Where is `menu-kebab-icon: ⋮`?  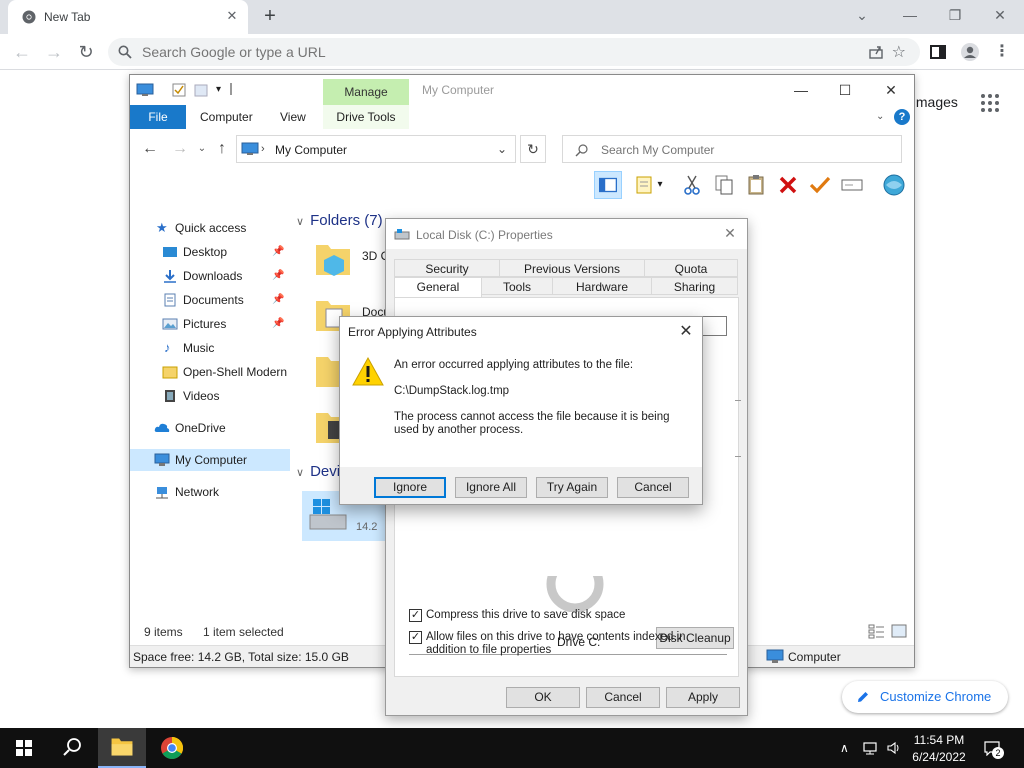
menu-kebab-icon: ⋮ is located at coordinates (1002, 52).